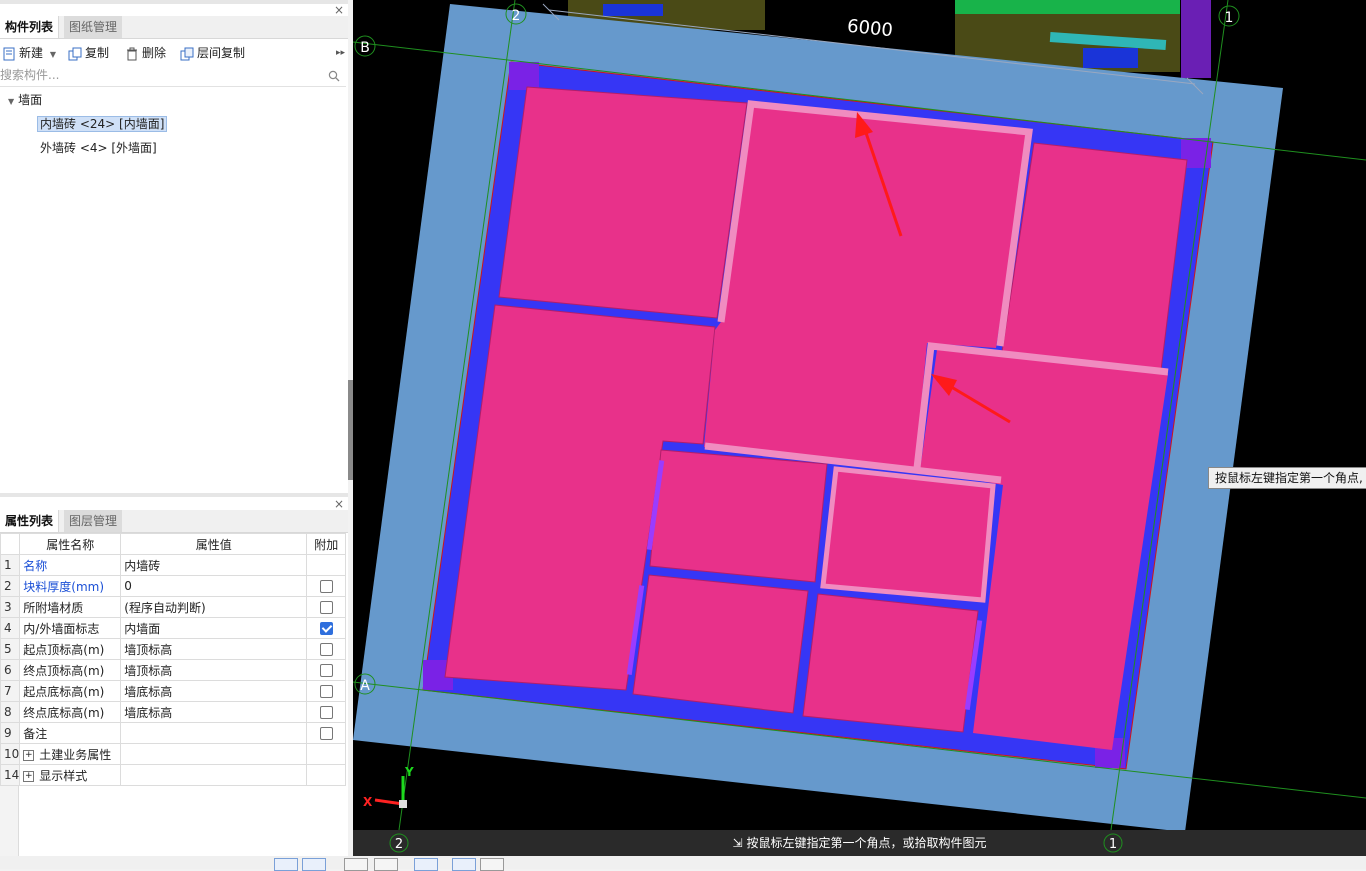 This screenshot has height=871, width=1366. I want to click on property-name: 终点底标高(m), so click(70, 712).